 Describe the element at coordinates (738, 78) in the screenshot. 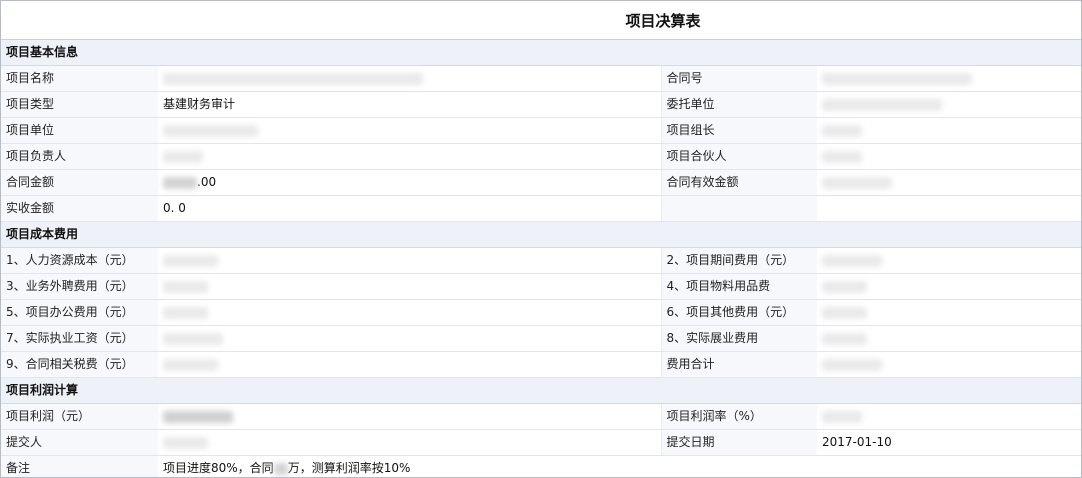

I see `contract-no-label: 合同号` at that location.